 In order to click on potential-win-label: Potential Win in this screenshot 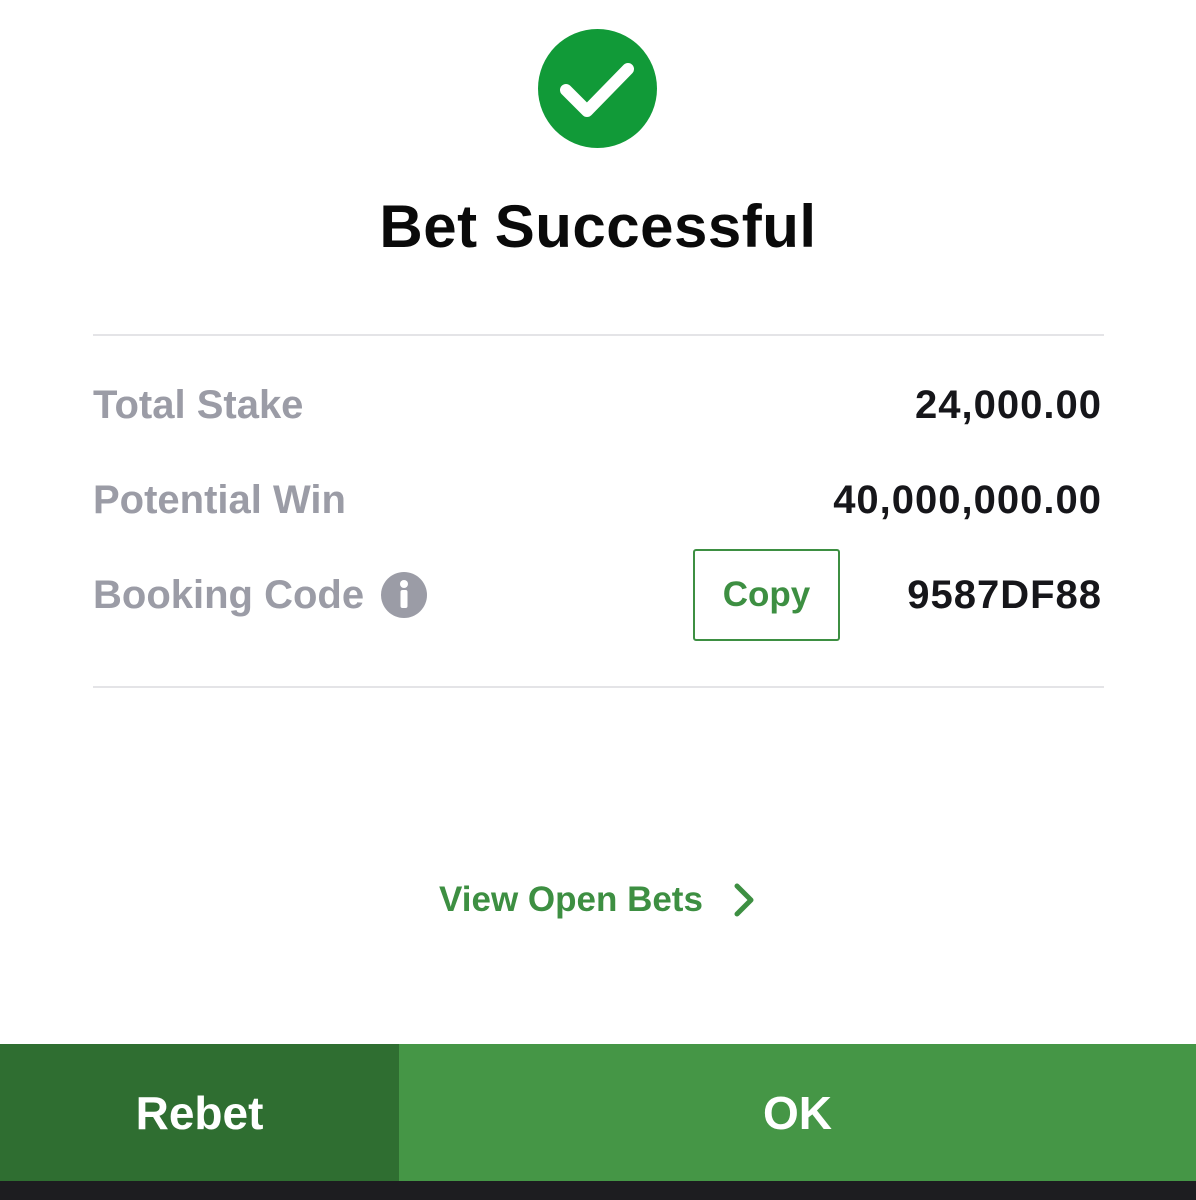, I will do `click(219, 500)`.